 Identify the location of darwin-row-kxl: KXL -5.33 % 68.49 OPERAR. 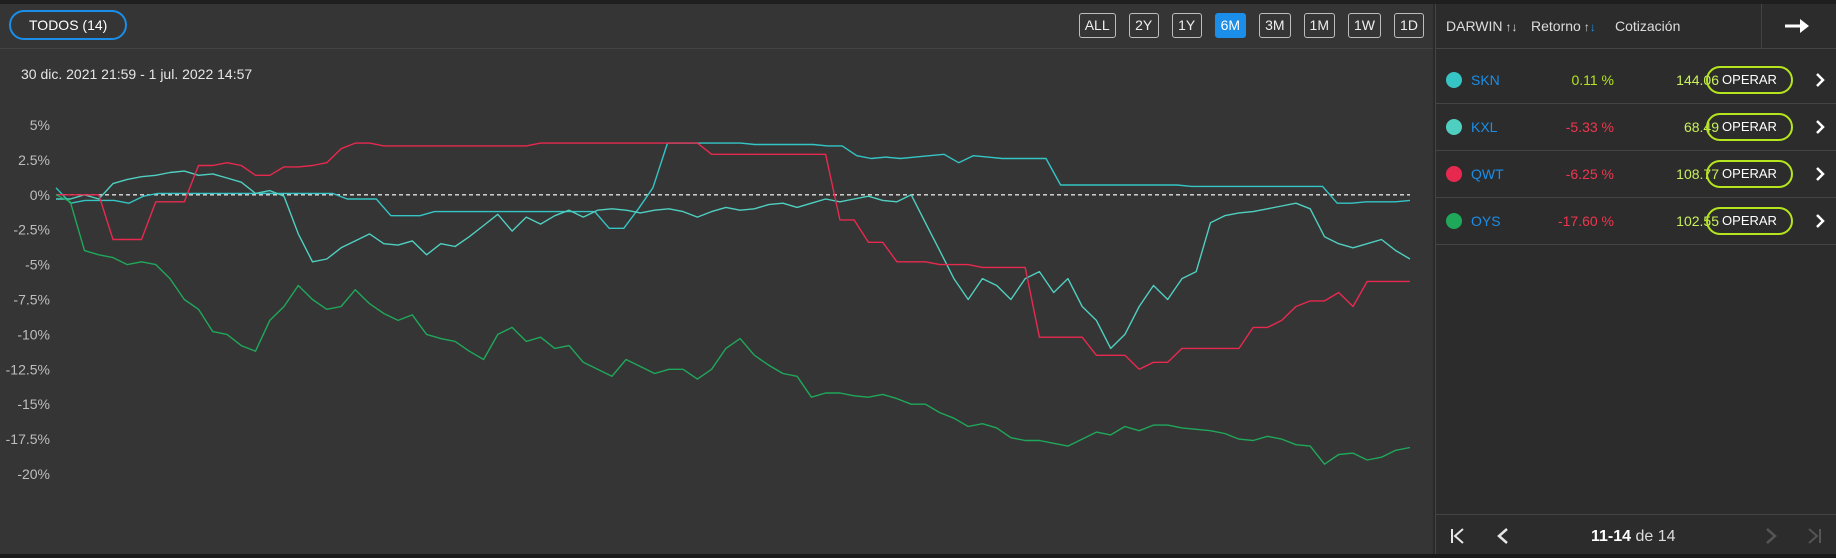
(1636, 127).